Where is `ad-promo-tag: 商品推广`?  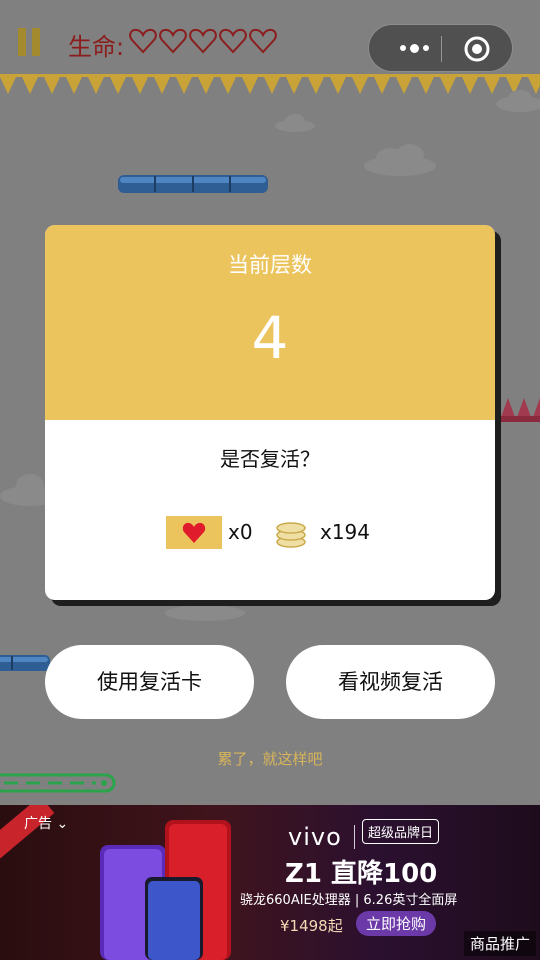 ad-promo-tag: 商品推广 is located at coordinates (499, 943).